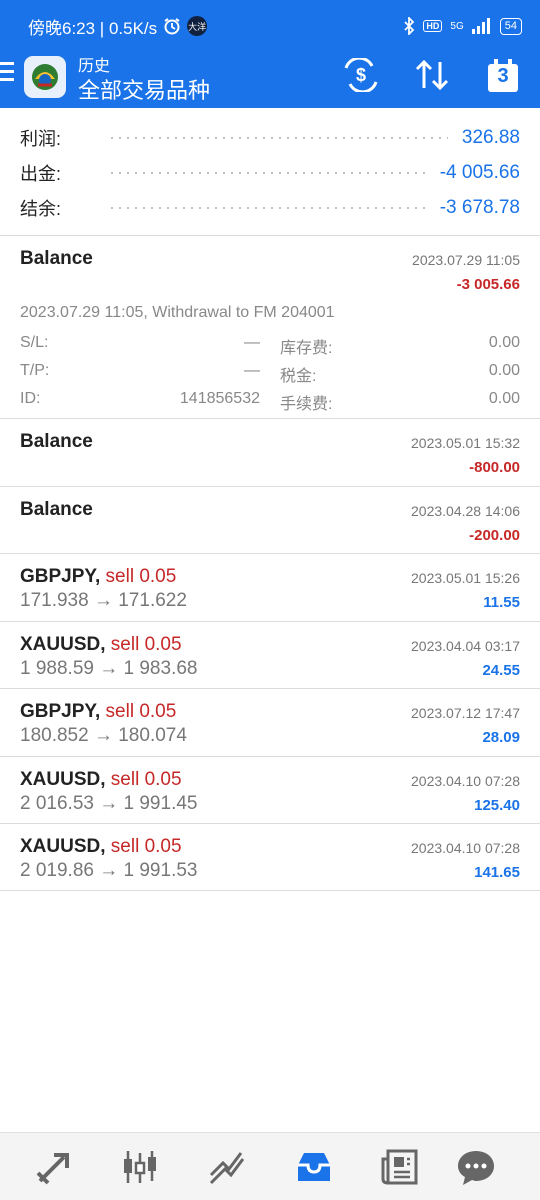 The height and width of the screenshot is (1200, 540). What do you see at coordinates (501, 670) in the screenshot?
I see `trade-profit: 24.55` at bounding box center [501, 670].